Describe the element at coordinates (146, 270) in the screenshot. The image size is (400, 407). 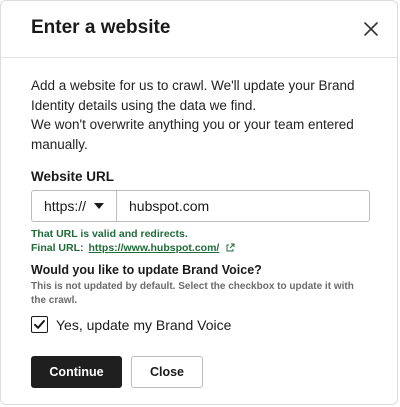
I see `brand-voice-question: Would you like to update Brand Voice?` at that location.